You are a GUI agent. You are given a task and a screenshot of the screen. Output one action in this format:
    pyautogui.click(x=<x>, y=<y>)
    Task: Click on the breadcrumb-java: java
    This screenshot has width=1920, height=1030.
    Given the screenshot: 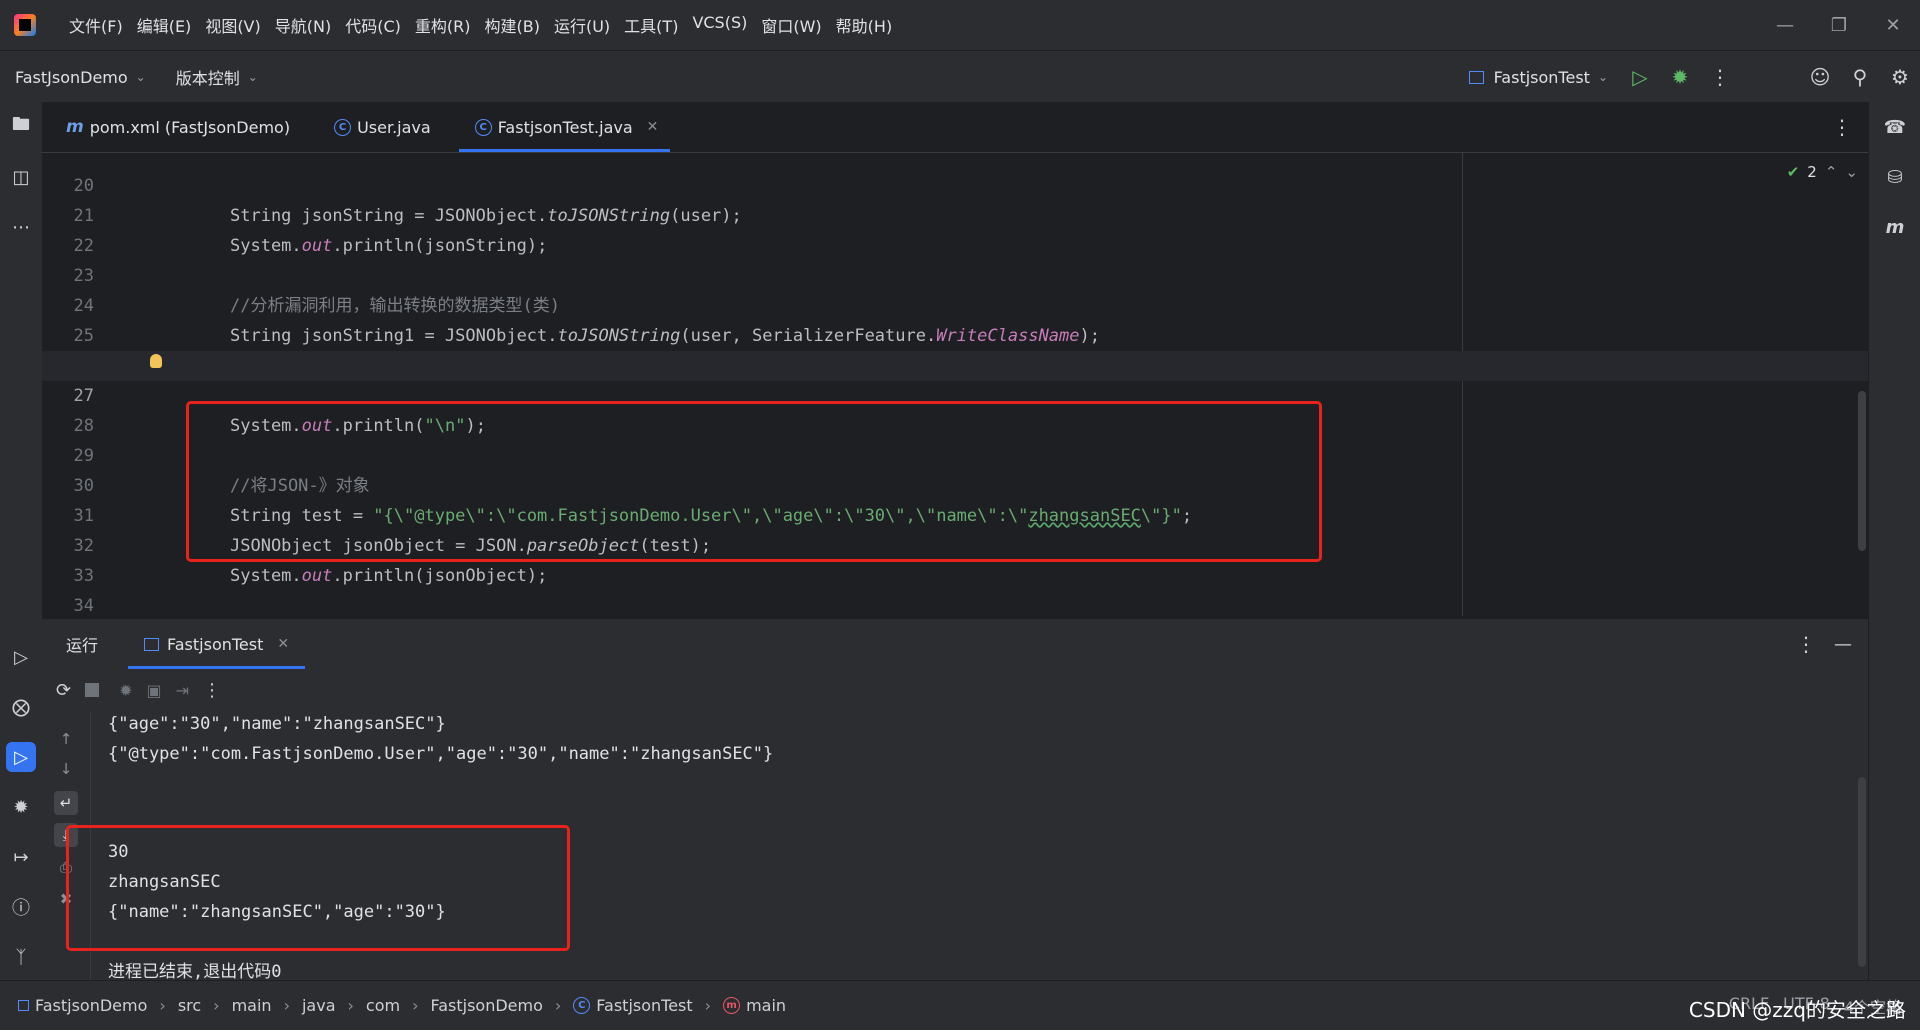 What is the action you would take?
    pyautogui.click(x=319, y=1005)
    